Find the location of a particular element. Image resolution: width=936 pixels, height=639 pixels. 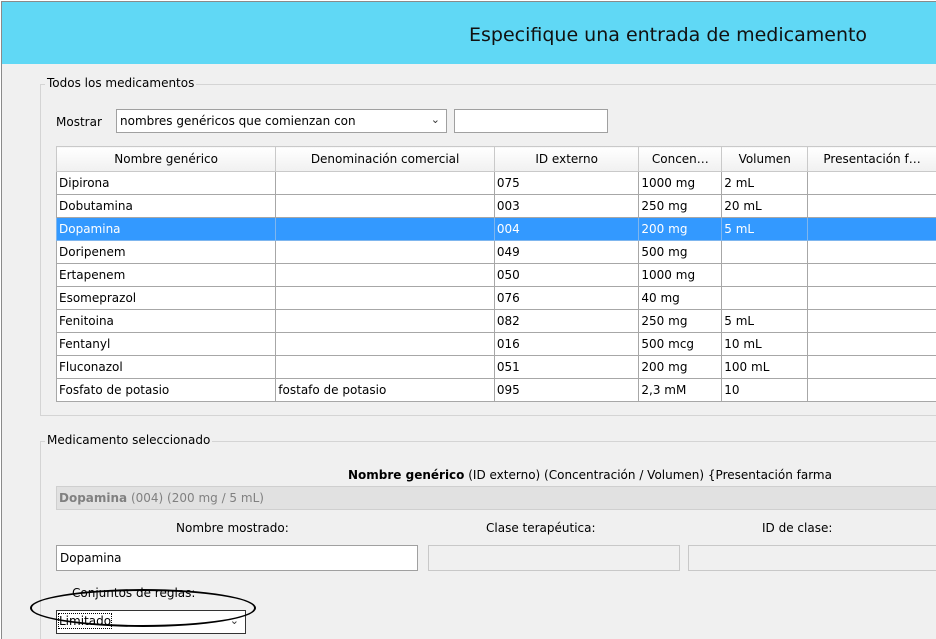

title-bar: Especifique una entrada de medicamento is located at coordinates (469, 33).